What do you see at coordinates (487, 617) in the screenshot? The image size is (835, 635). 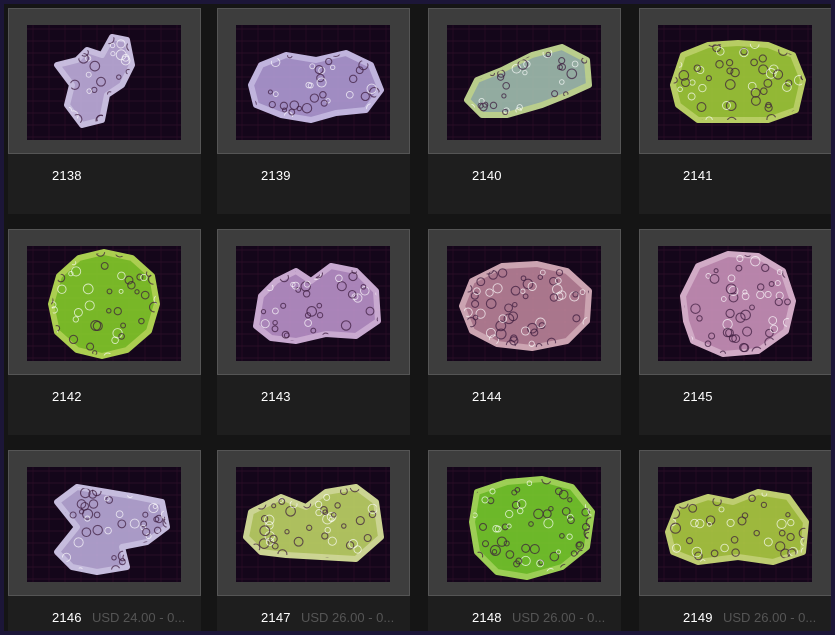 I see `product-number: 2148` at bounding box center [487, 617].